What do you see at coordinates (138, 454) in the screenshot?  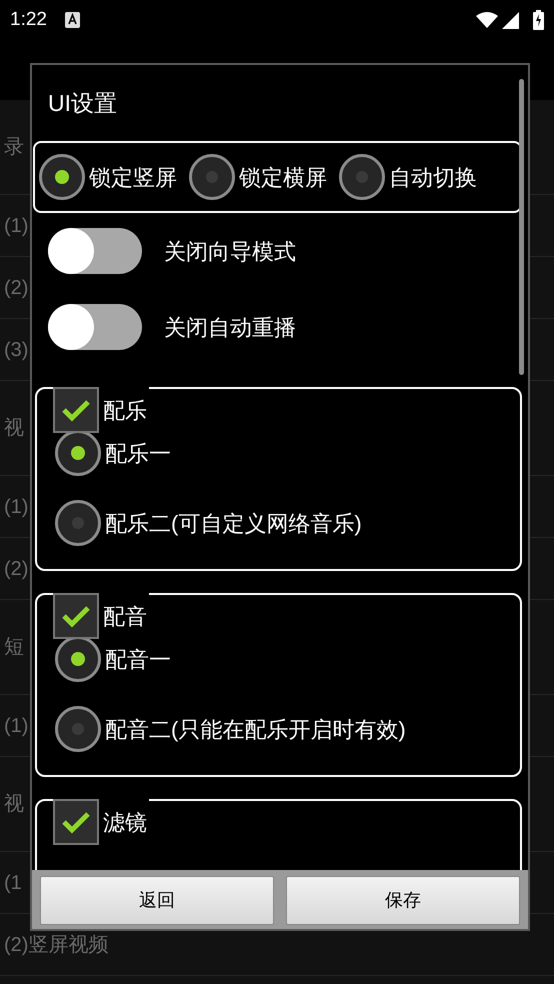 I see `option-label: 配乐一` at bounding box center [138, 454].